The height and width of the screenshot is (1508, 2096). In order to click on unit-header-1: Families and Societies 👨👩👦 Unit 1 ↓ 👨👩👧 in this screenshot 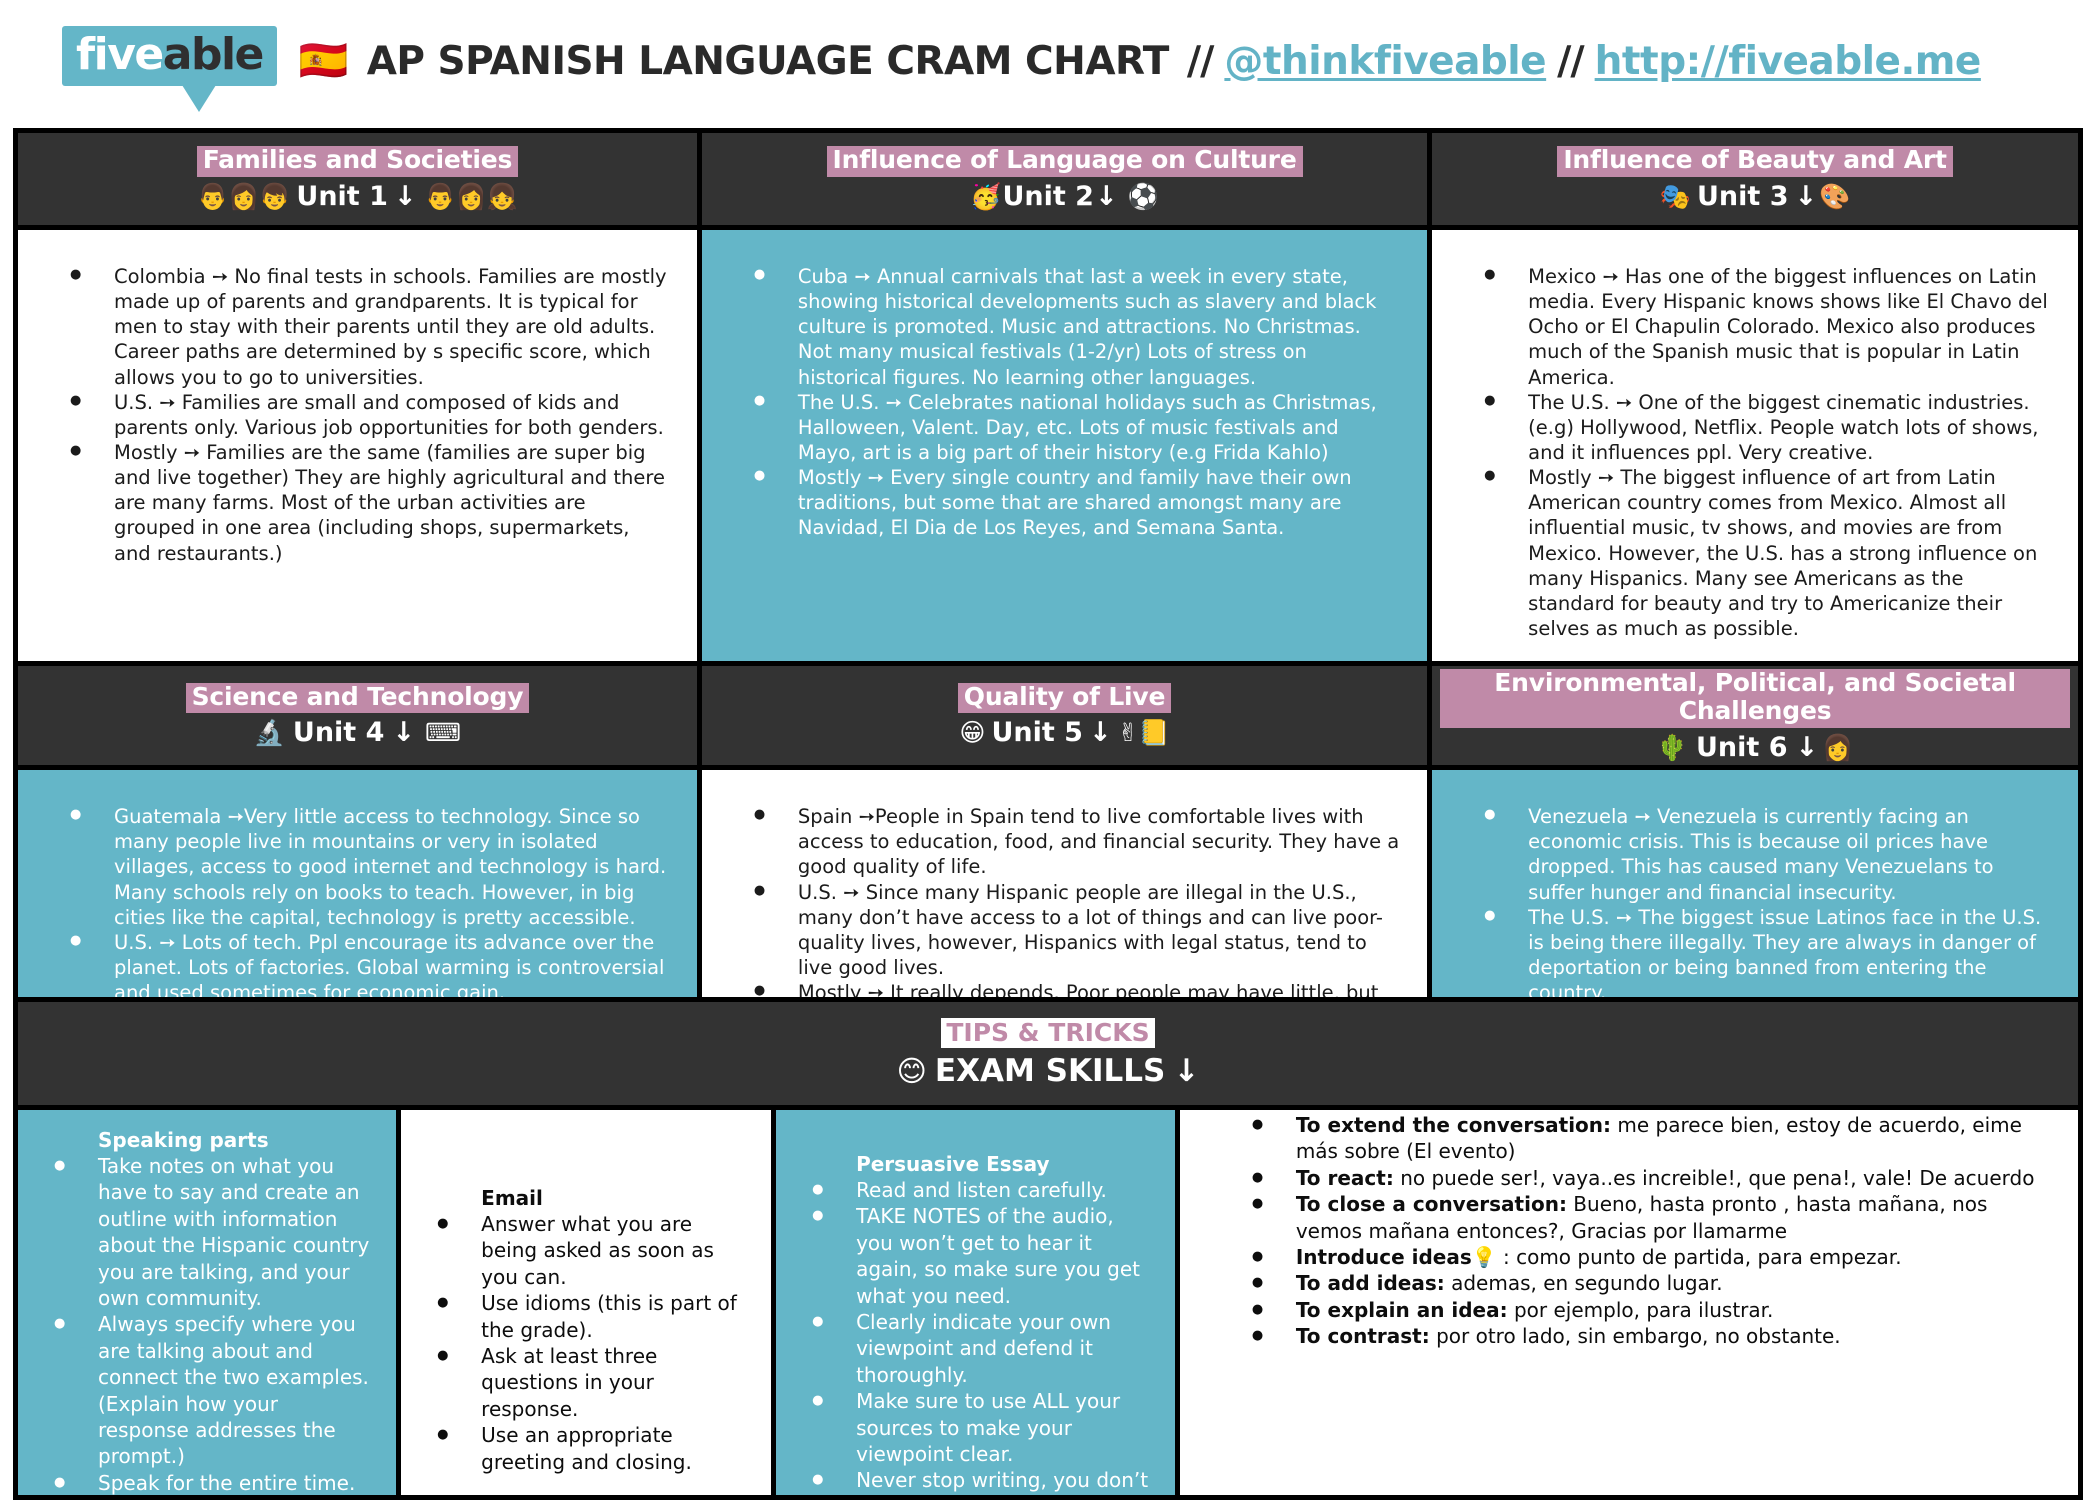, I will do `click(360, 181)`.